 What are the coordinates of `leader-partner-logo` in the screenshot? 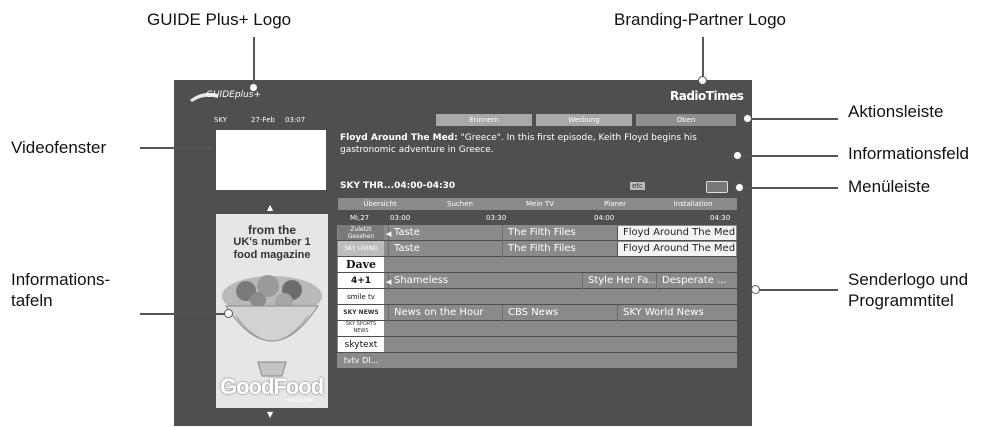 It's located at (703, 58).